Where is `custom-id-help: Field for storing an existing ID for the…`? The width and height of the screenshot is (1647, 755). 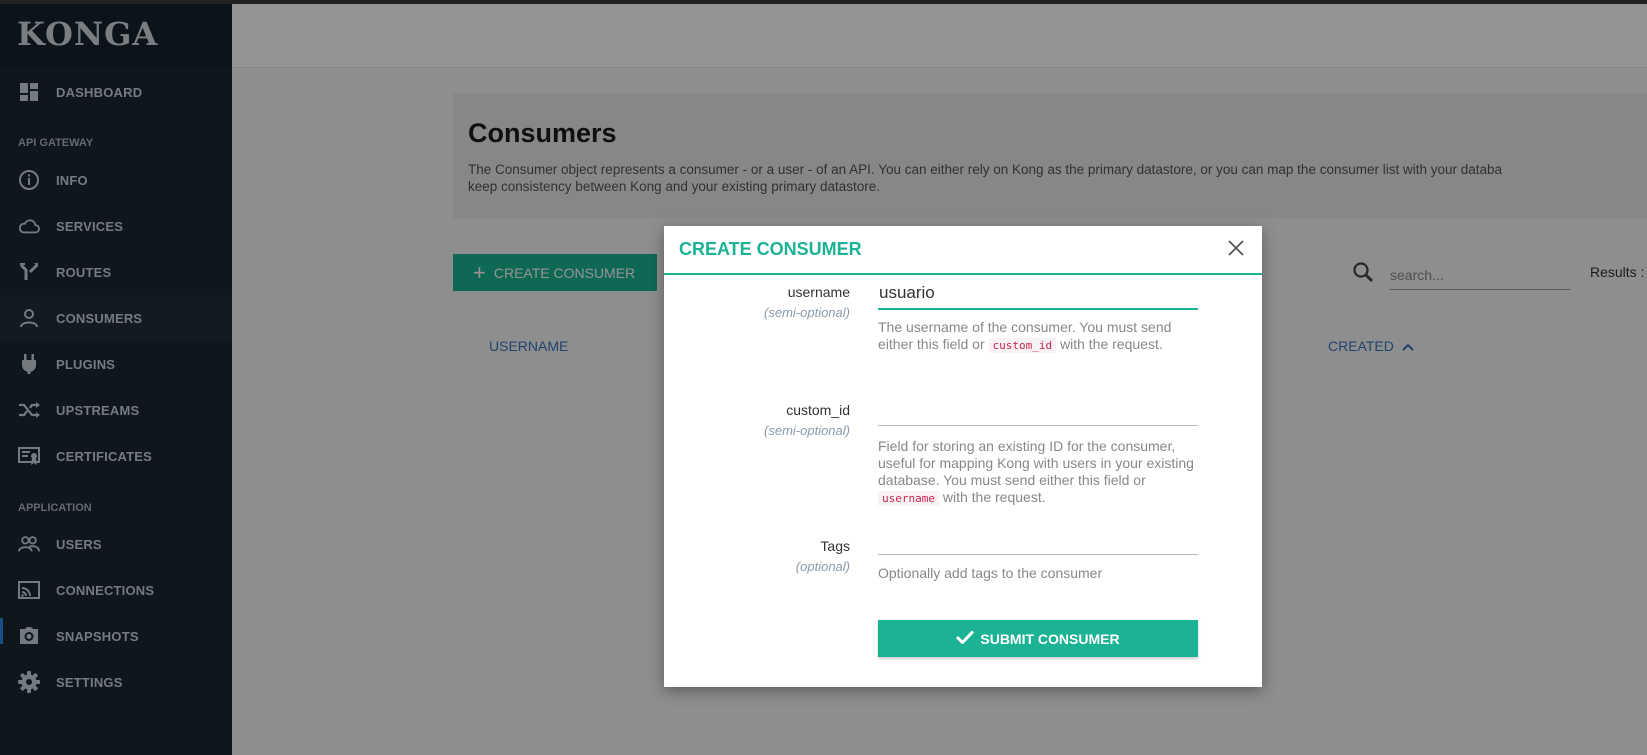 custom-id-help: Field for storing an existing ID for the… is located at coordinates (1038, 472).